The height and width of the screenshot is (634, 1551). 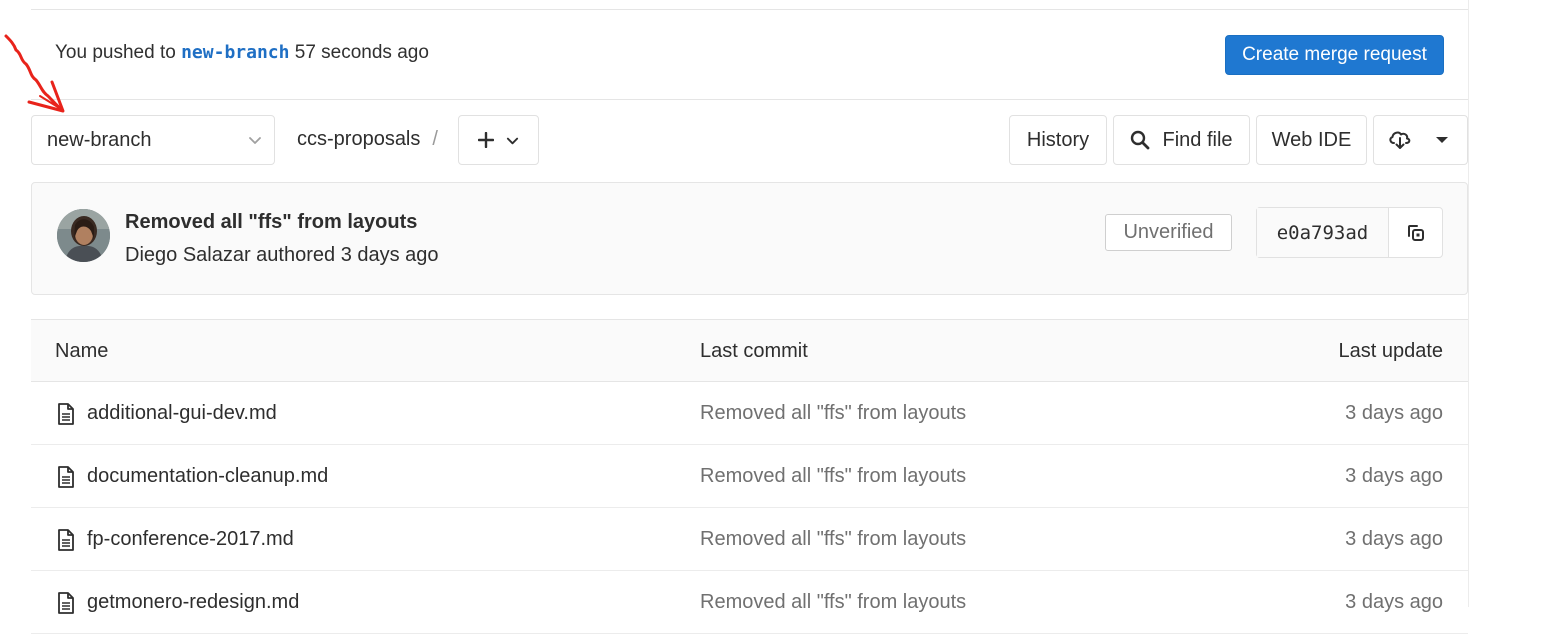 I want to click on caret-down-icon, so click(x=1442, y=140).